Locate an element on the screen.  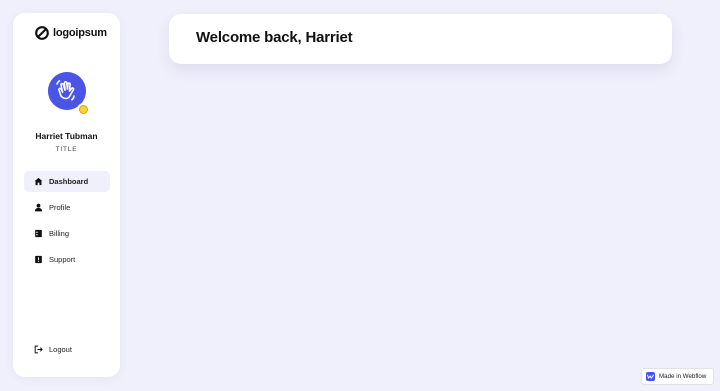
sidebar-item-label: Billing is located at coordinates (59, 233).